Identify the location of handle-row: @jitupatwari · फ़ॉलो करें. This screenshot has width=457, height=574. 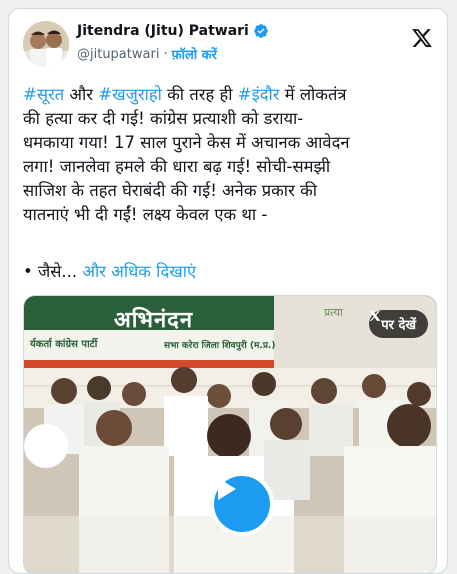
(147, 54).